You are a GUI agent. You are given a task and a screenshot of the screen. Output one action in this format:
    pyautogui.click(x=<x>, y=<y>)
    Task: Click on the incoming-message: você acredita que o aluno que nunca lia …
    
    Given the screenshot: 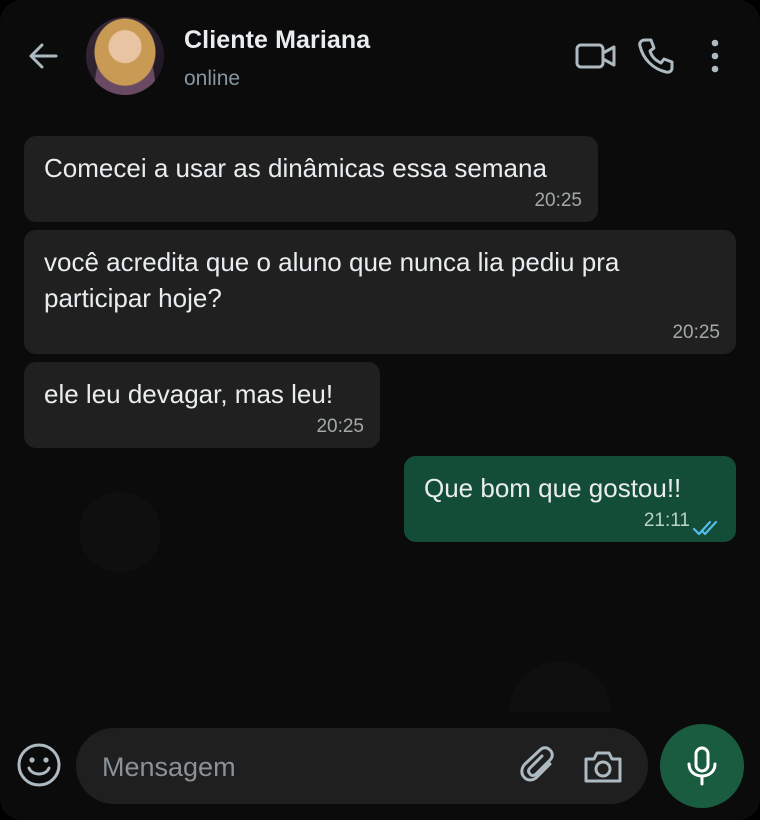 What is the action you would take?
    pyautogui.click(x=380, y=292)
    